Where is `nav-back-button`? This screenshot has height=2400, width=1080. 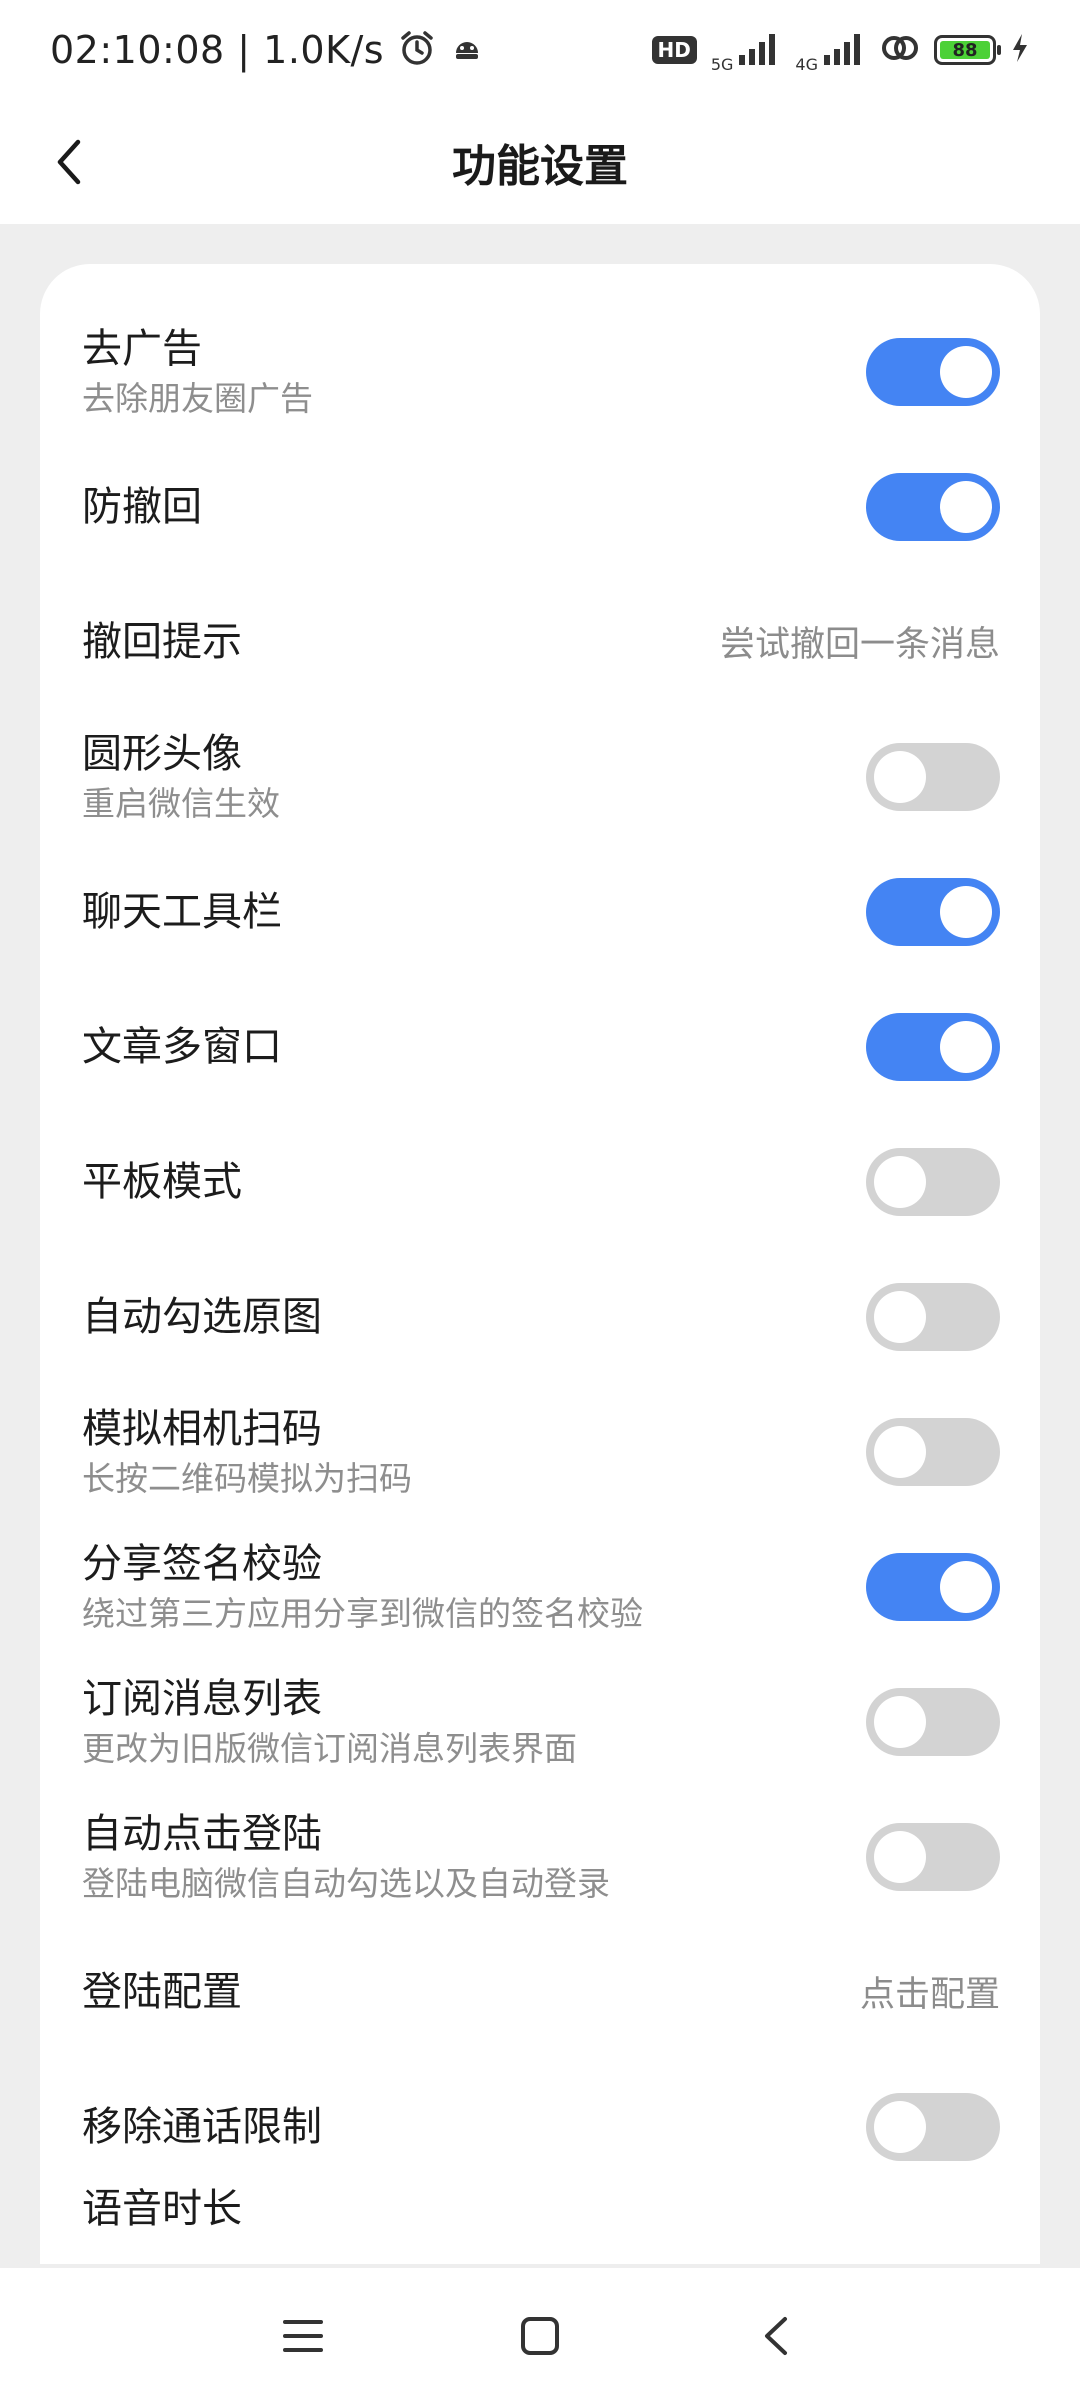
nav-back-button is located at coordinates (777, 2336).